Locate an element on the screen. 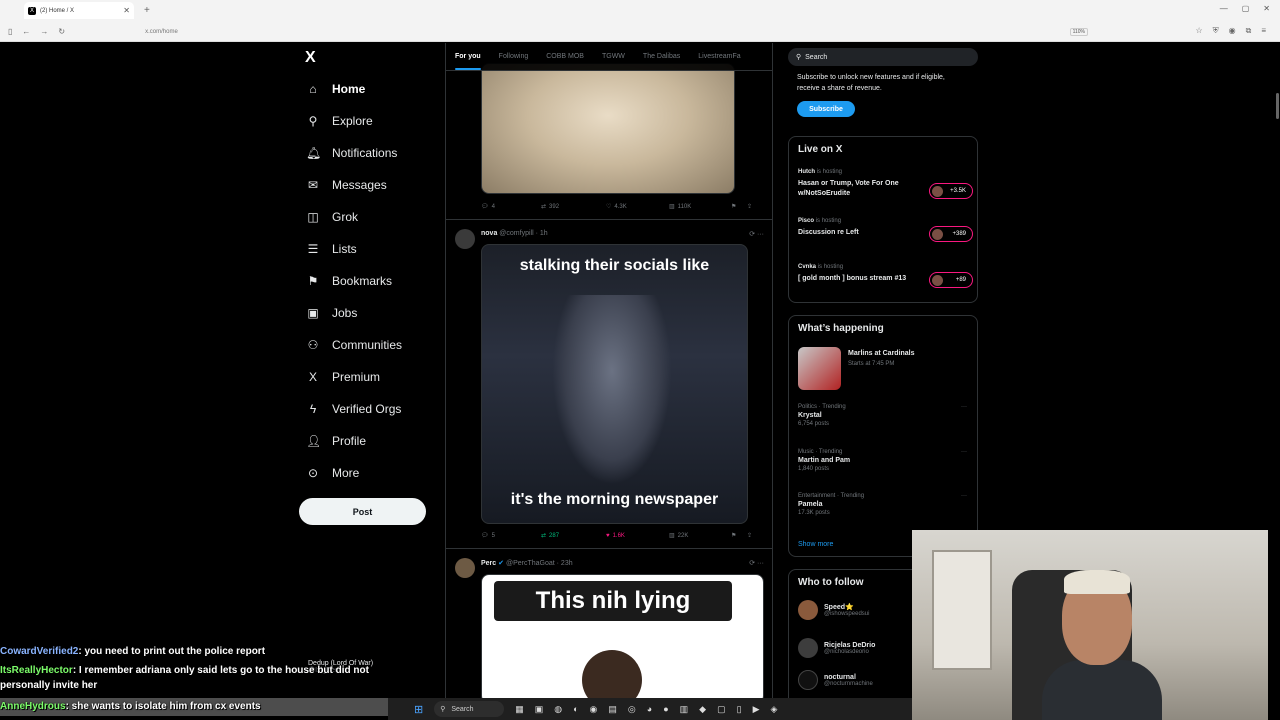  nav-messages: ✉ Messages is located at coordinates (346, 185).